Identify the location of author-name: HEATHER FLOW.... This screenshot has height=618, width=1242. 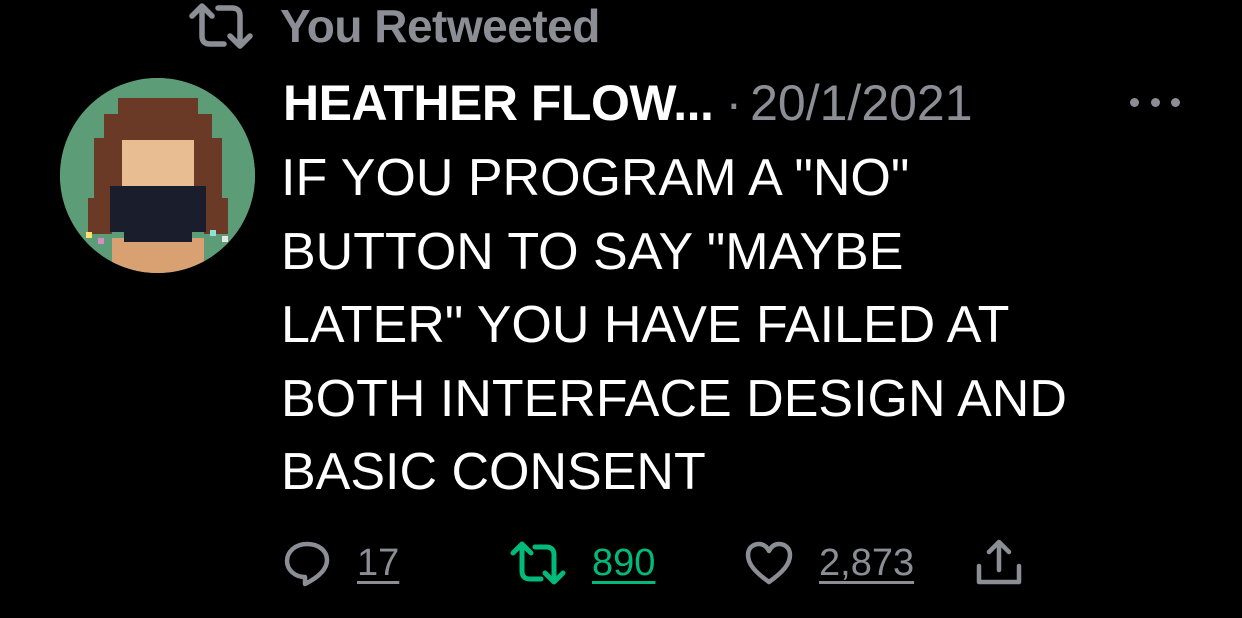
(498, 103).